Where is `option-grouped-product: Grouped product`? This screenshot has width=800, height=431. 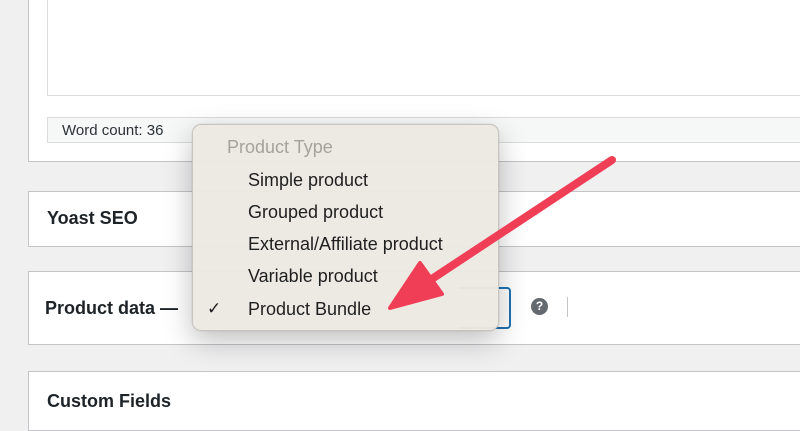 option-grouped-product: Grouped product is located at coordinates (345, 213).